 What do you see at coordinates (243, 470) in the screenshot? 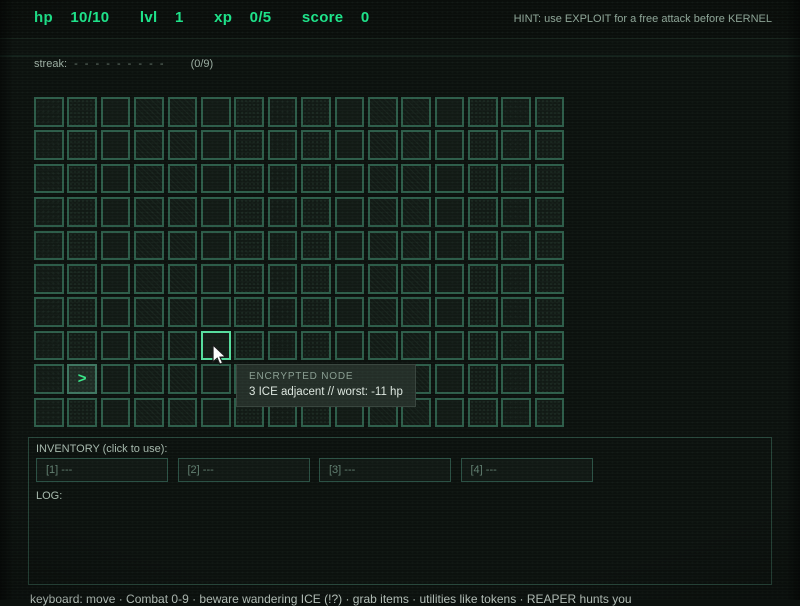
I see `inventory-slot-2: [2] ---` at bounding box center [243, 470].